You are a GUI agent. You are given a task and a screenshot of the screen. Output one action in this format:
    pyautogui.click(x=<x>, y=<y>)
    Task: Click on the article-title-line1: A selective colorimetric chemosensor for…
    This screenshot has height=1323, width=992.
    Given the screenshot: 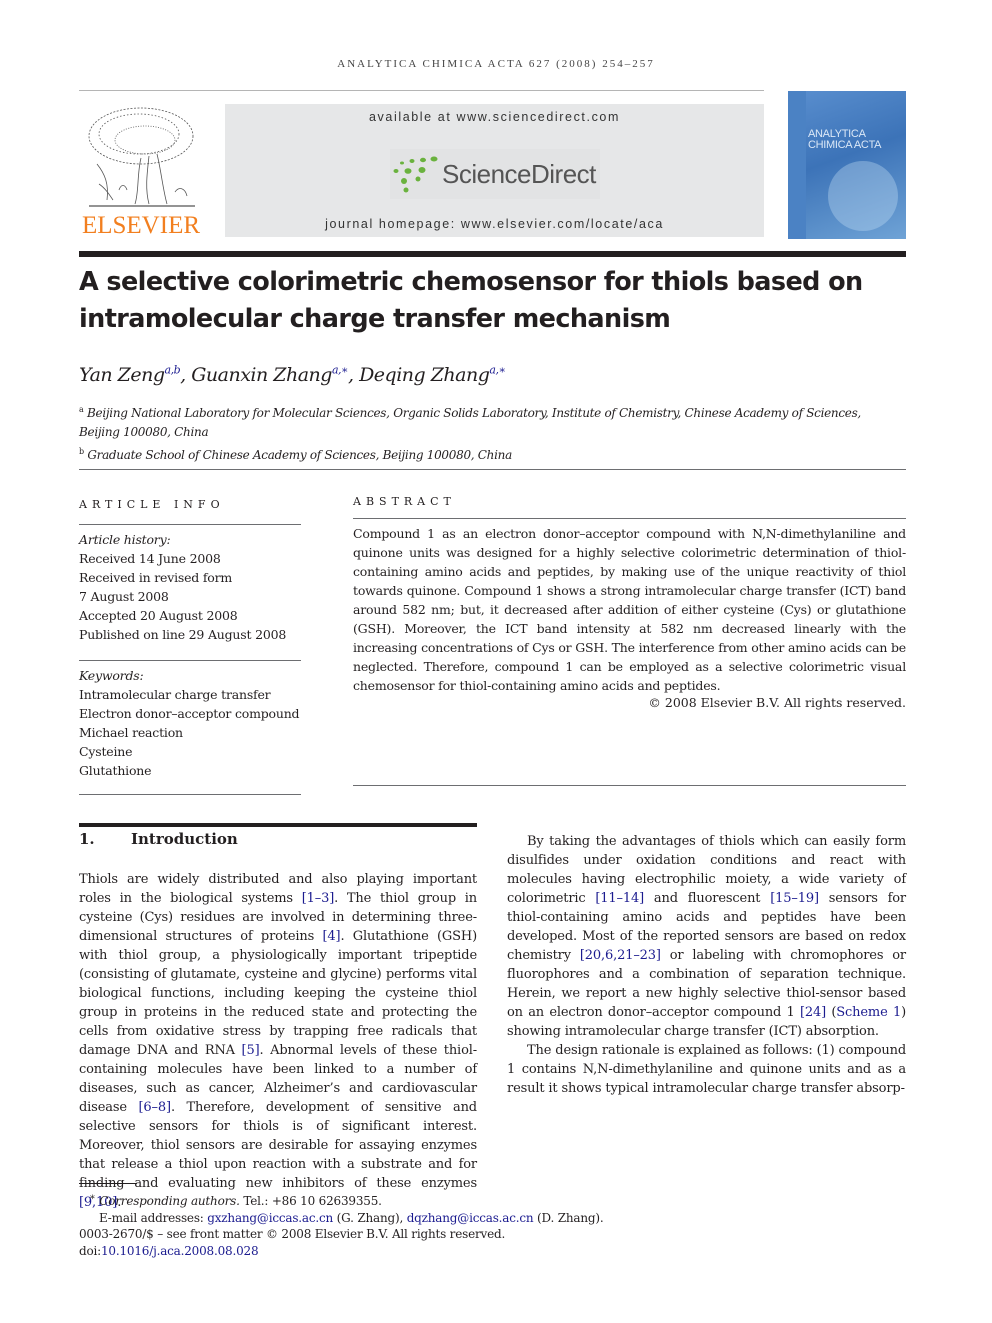 What is the action you would take?
    pyautogui.click(x=471, y=282)
    